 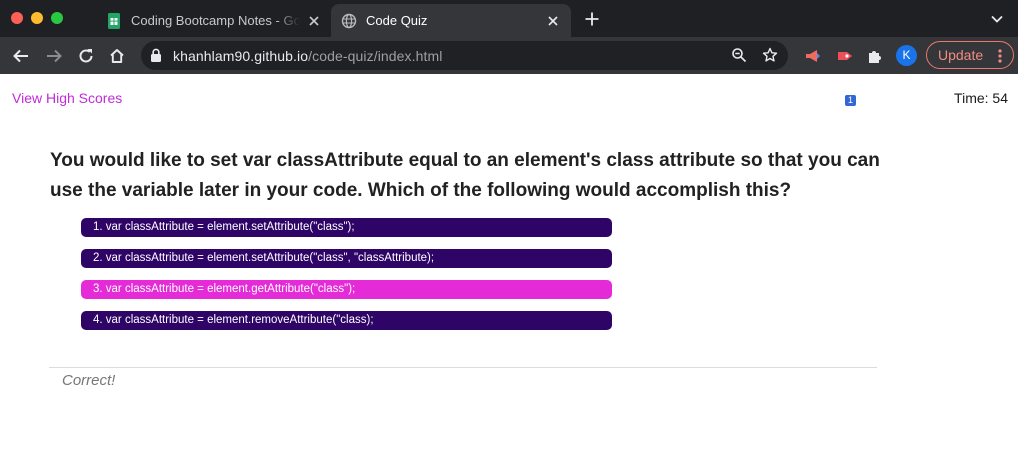 What do you see at coordinates (997, 19) in the screenshot?
I see `tab-search-chevron-icon` at bounding box center [997, 19].